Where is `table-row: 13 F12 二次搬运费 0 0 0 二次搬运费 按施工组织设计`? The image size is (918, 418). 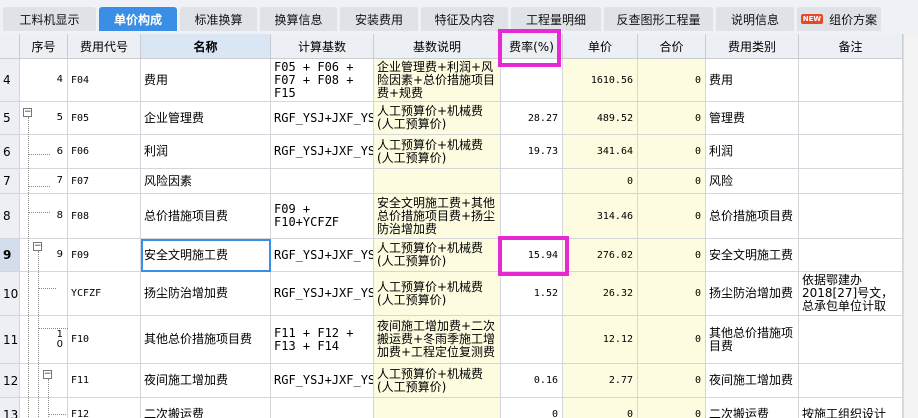 table-row: 13 F12 二次搬运费 0 0 0 二次搬运费 按施工组织设计 is located at coordinates (459, 408).